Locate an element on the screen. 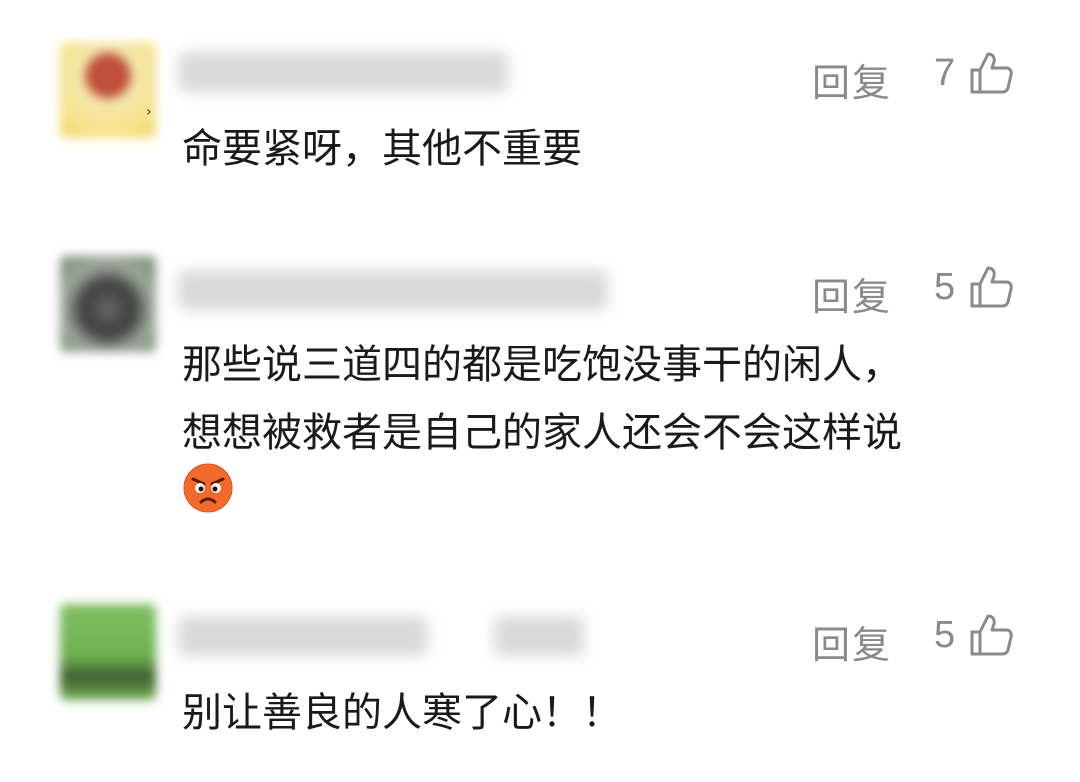  comment-text: 命要紧呀，其他不重要 is located at coordinates (382, 149).